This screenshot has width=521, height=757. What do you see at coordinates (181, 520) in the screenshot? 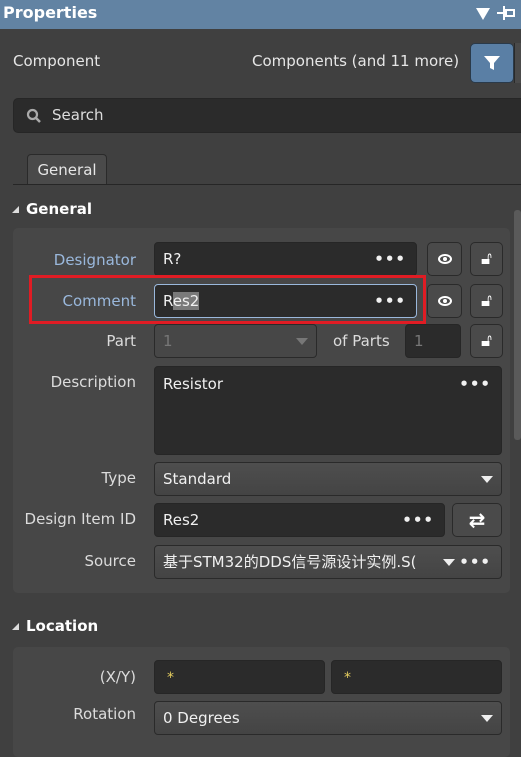
I see `design-item-id-value: Res2` at bounding box center [181, 520].